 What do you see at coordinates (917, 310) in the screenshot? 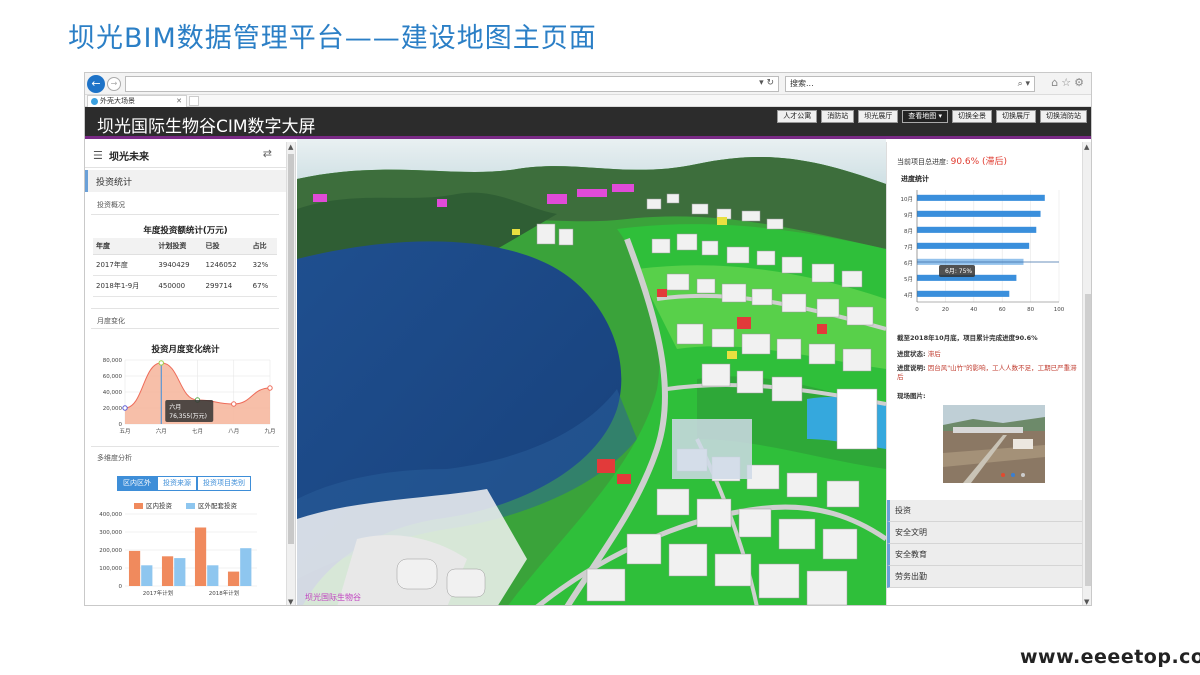
I see `x-tick-label: 0` at bounding box center [917, 310].